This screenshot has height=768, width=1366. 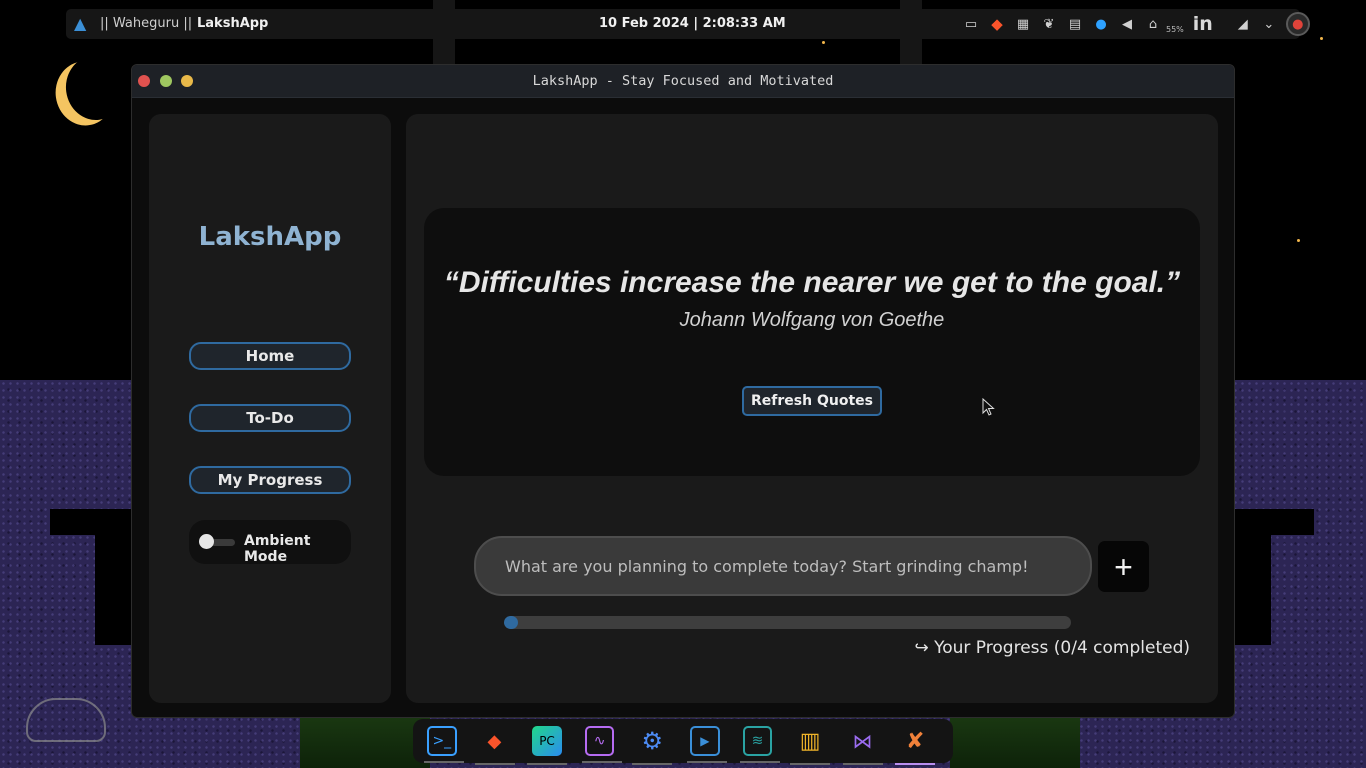 I want to click on task-input, so click(x=783, y=566).